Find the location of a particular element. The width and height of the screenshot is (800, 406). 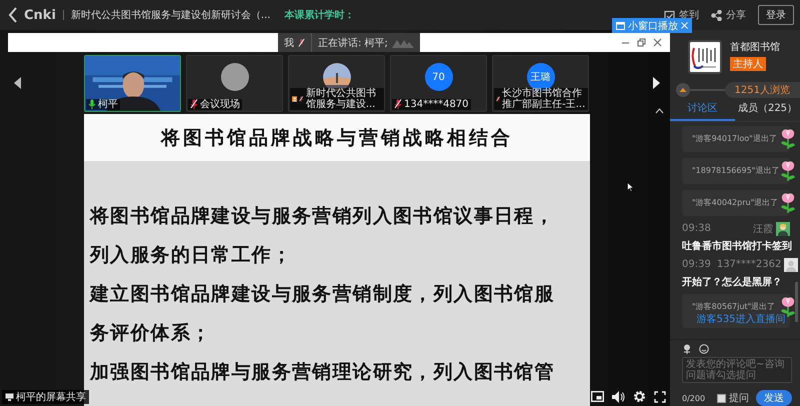

comment-field: 发表您的评论吧~咨询问题请勾选提问 is located at coordinates (737, 370).